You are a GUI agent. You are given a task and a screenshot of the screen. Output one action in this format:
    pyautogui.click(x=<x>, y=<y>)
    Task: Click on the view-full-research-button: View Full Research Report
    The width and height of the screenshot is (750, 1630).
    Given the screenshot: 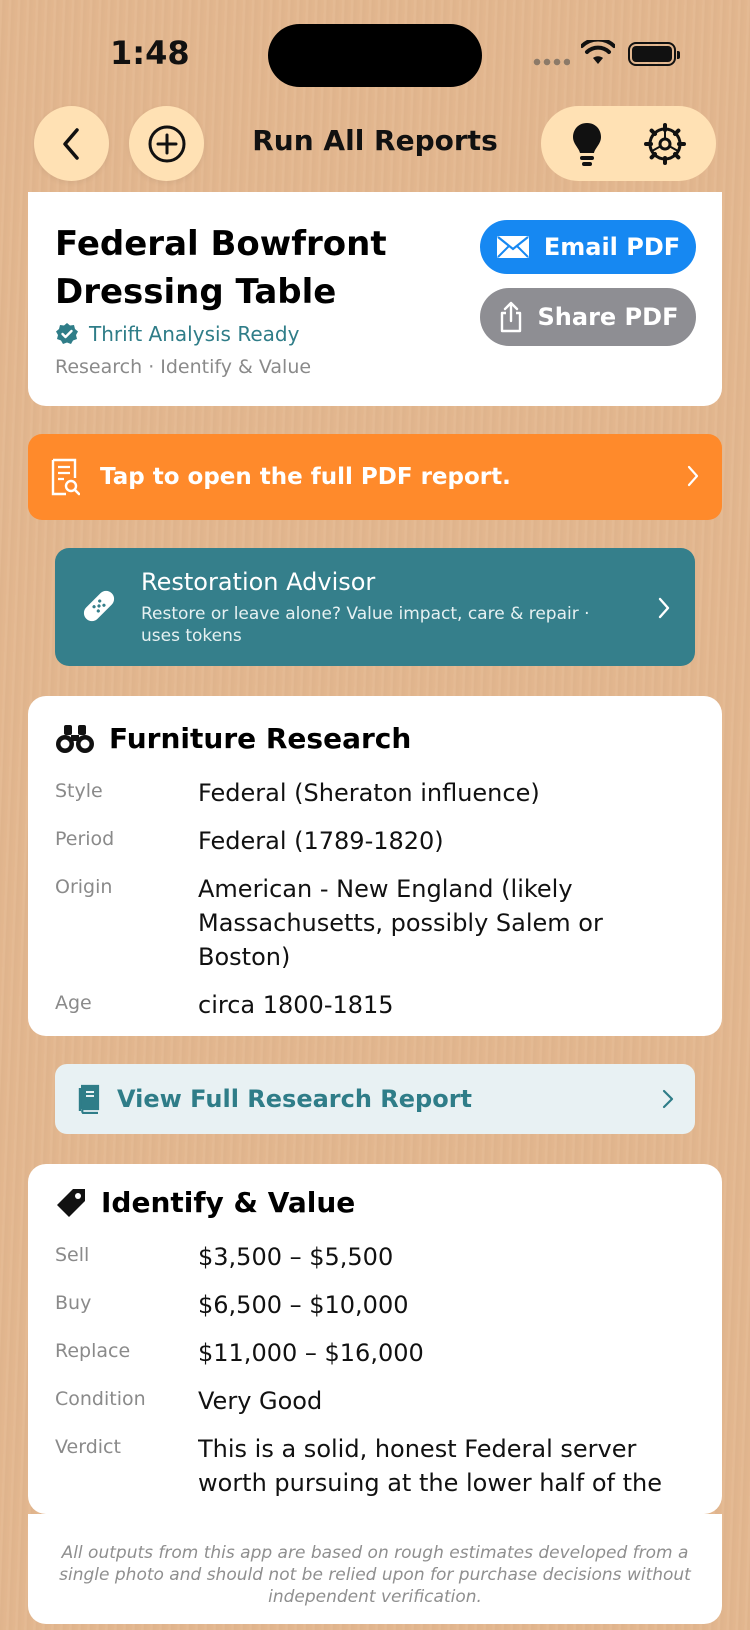 What is the action you would take?
    pyautogui.click(x=375, y=1099)
    